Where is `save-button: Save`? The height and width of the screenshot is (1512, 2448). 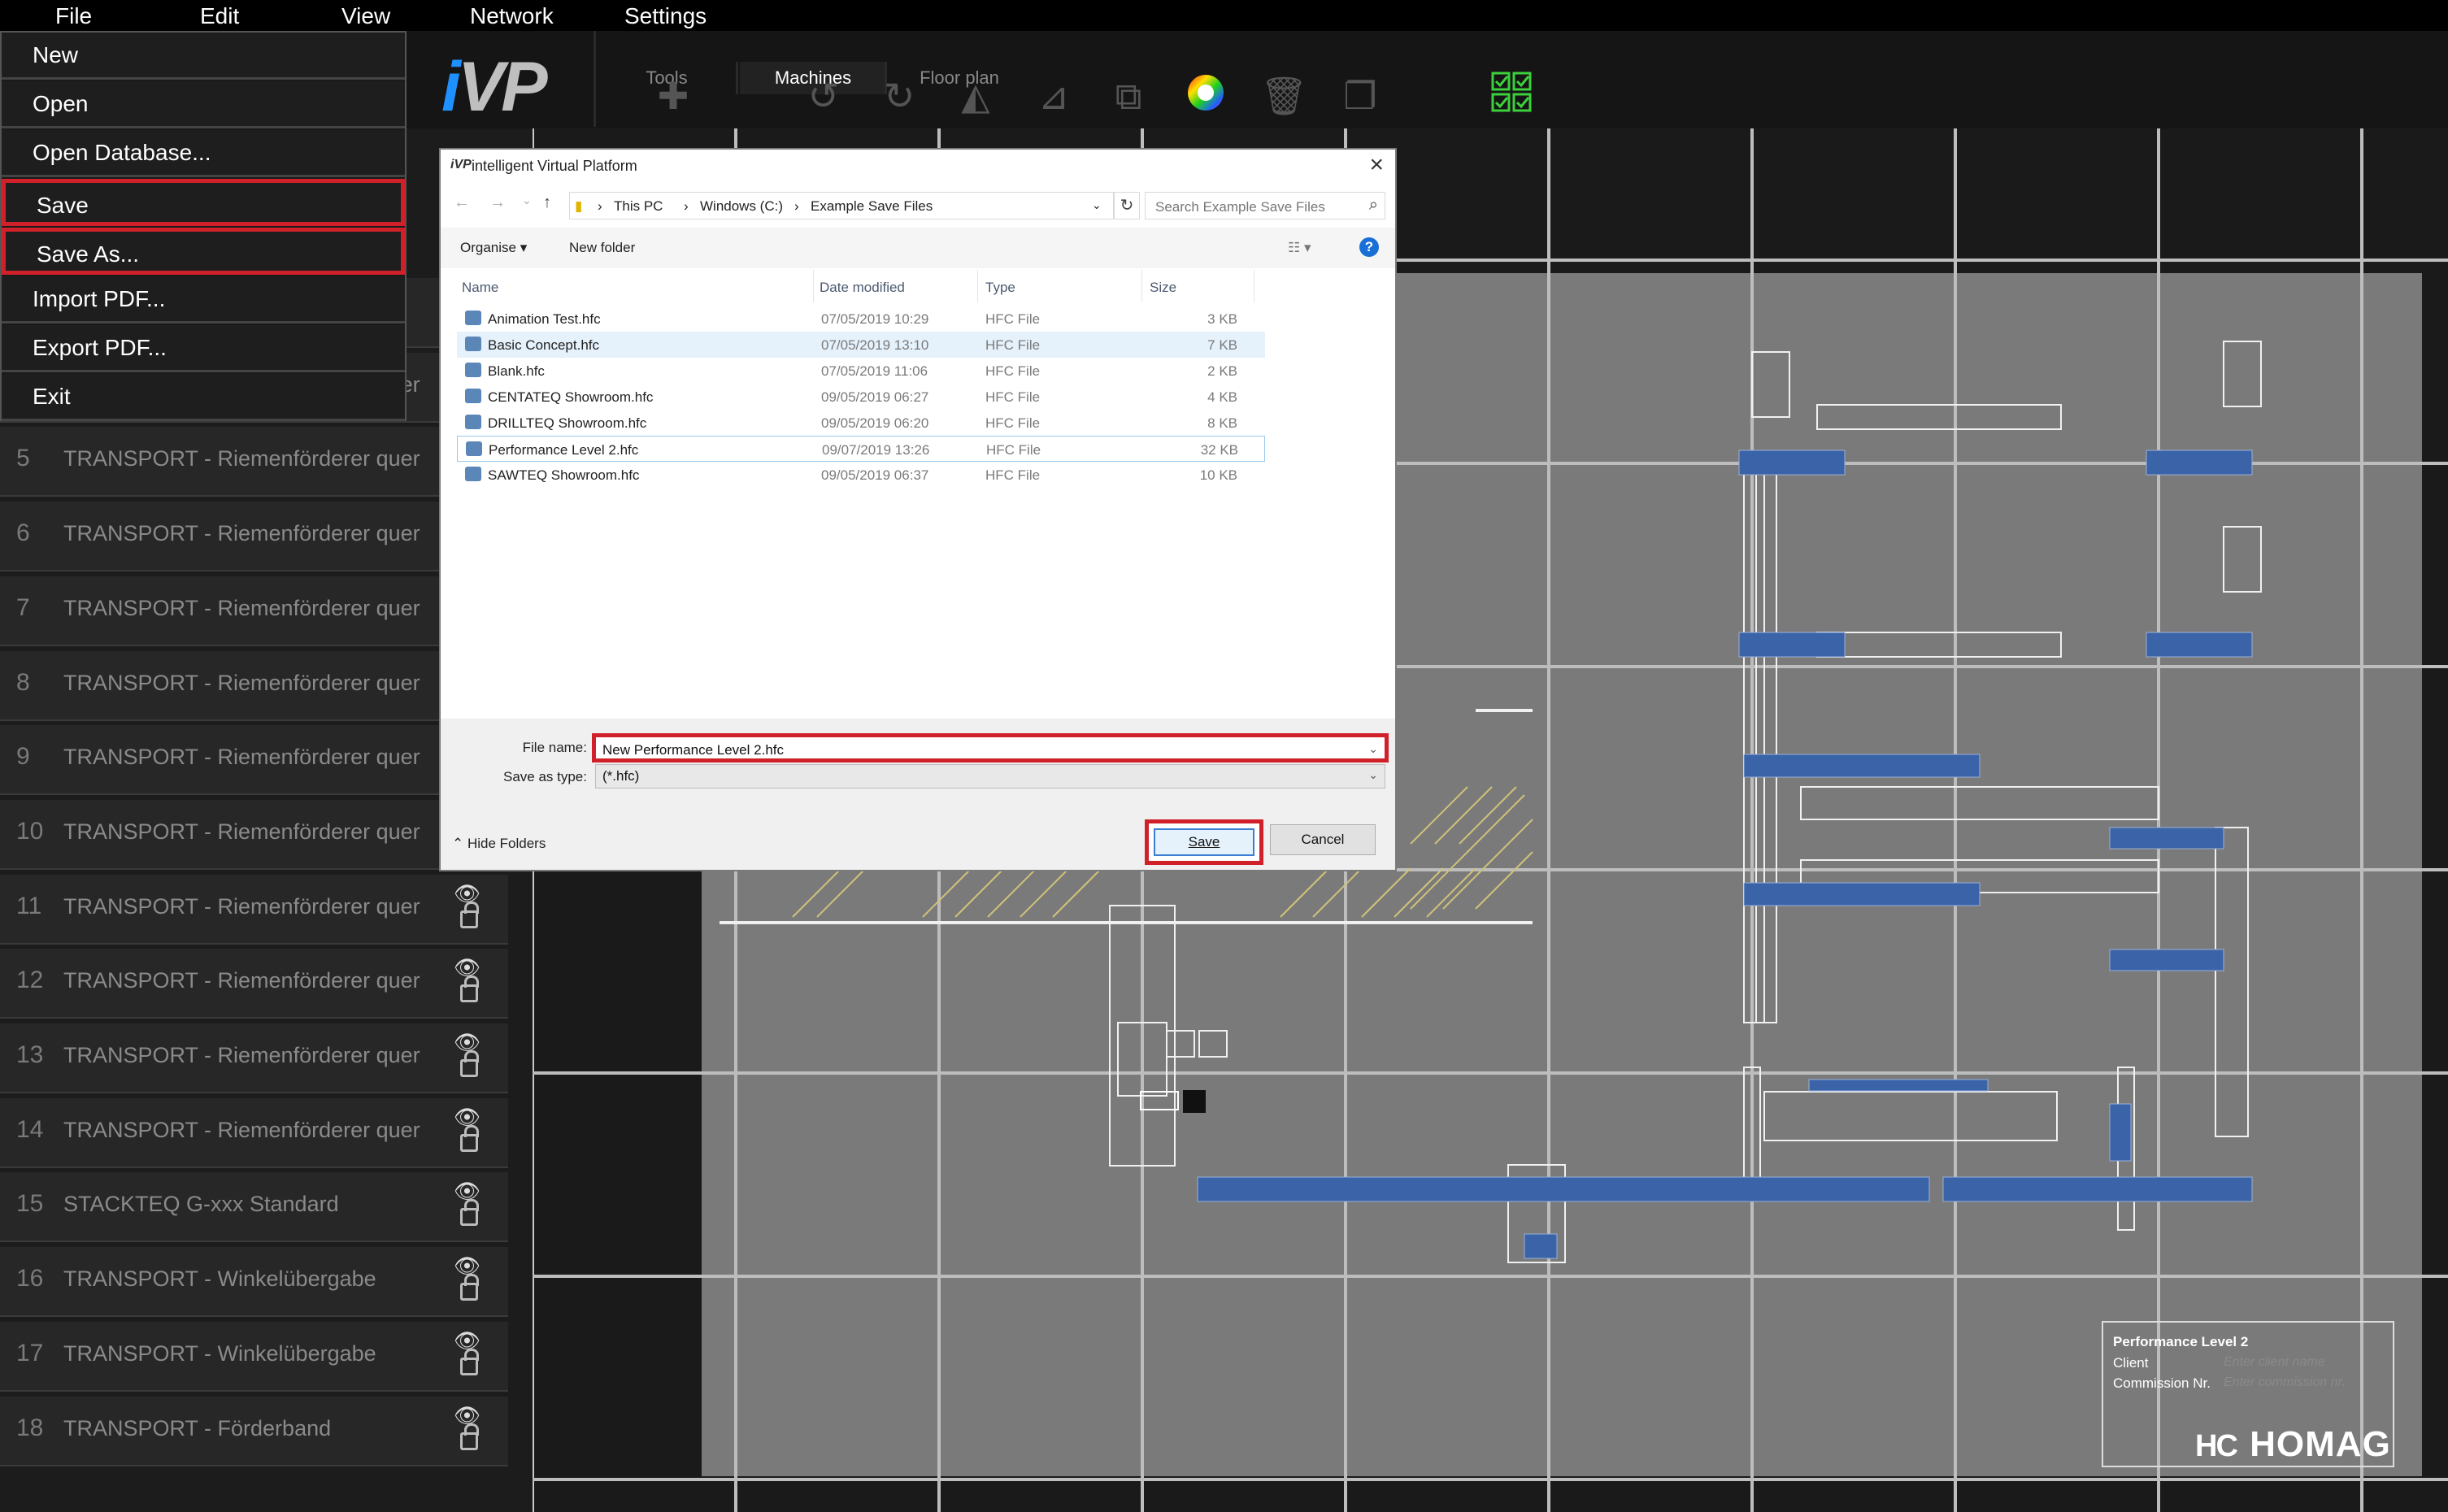 save-button: Save is located at coordinates (1204, 842).